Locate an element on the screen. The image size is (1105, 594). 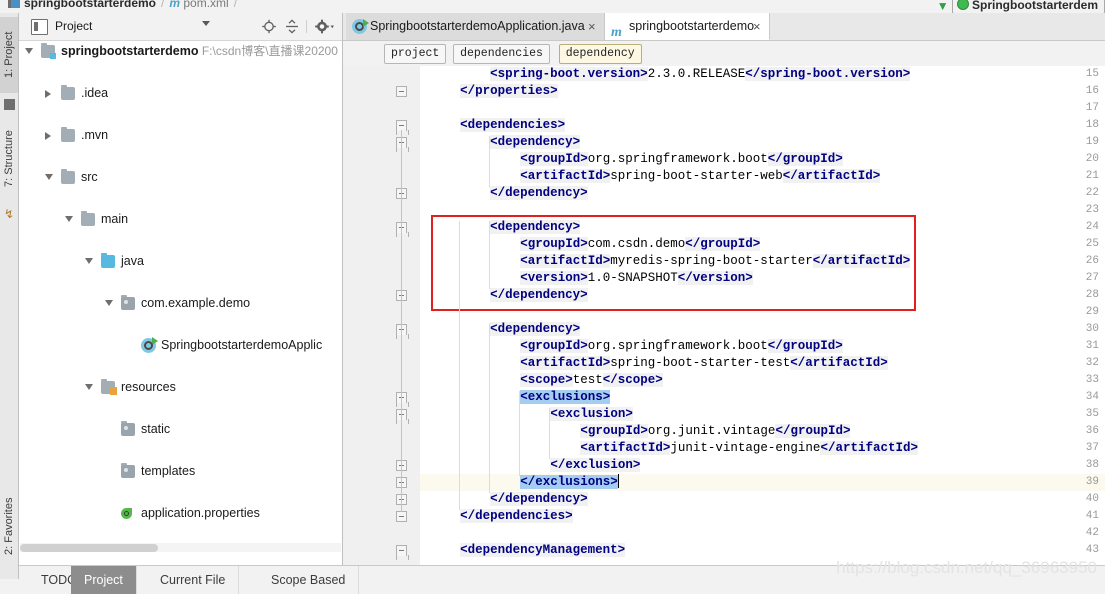
line-number-gutter is located at coordinates (366, 315).